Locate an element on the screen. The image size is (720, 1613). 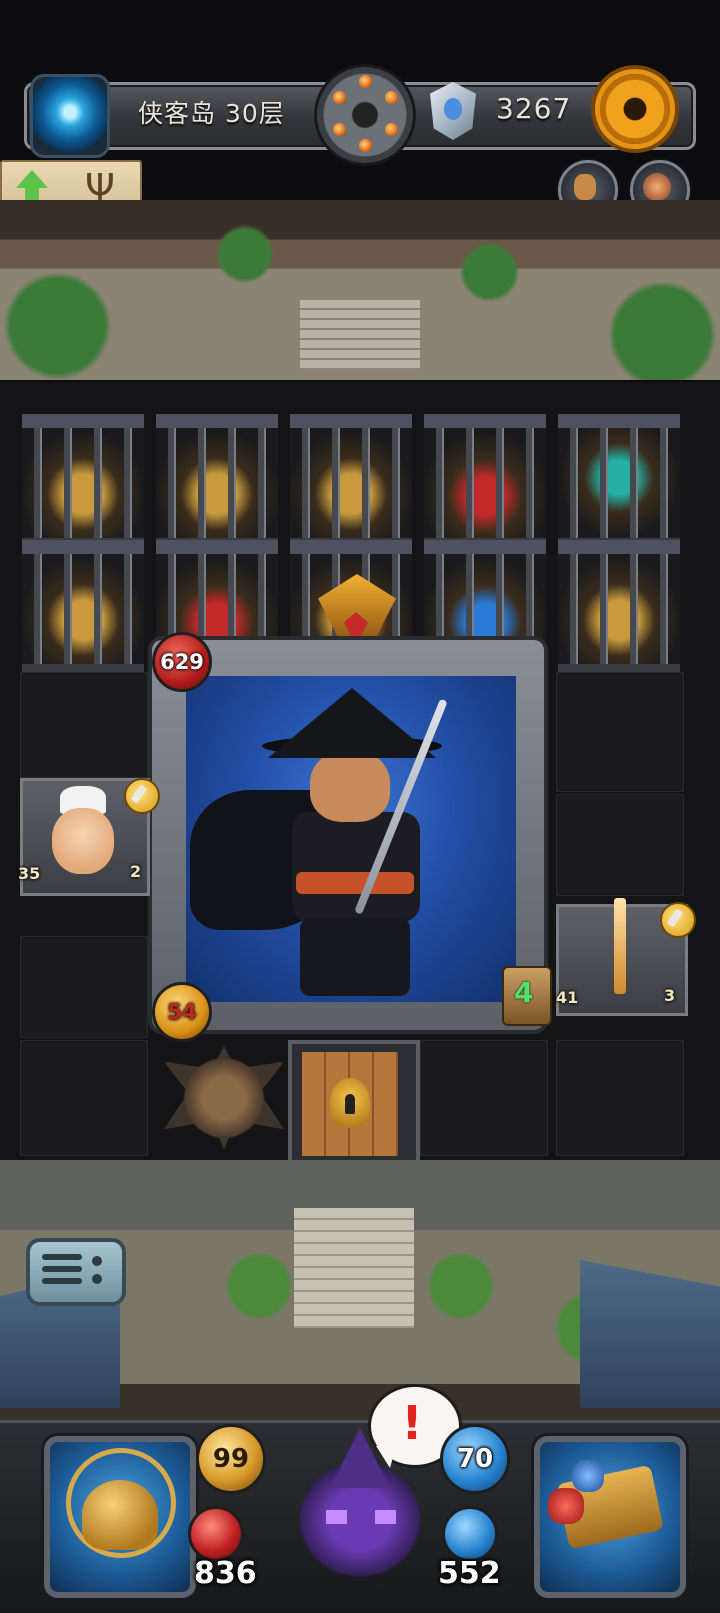
floor-location-label: 侠客岛 30层 is located at coordinates (211, 113).